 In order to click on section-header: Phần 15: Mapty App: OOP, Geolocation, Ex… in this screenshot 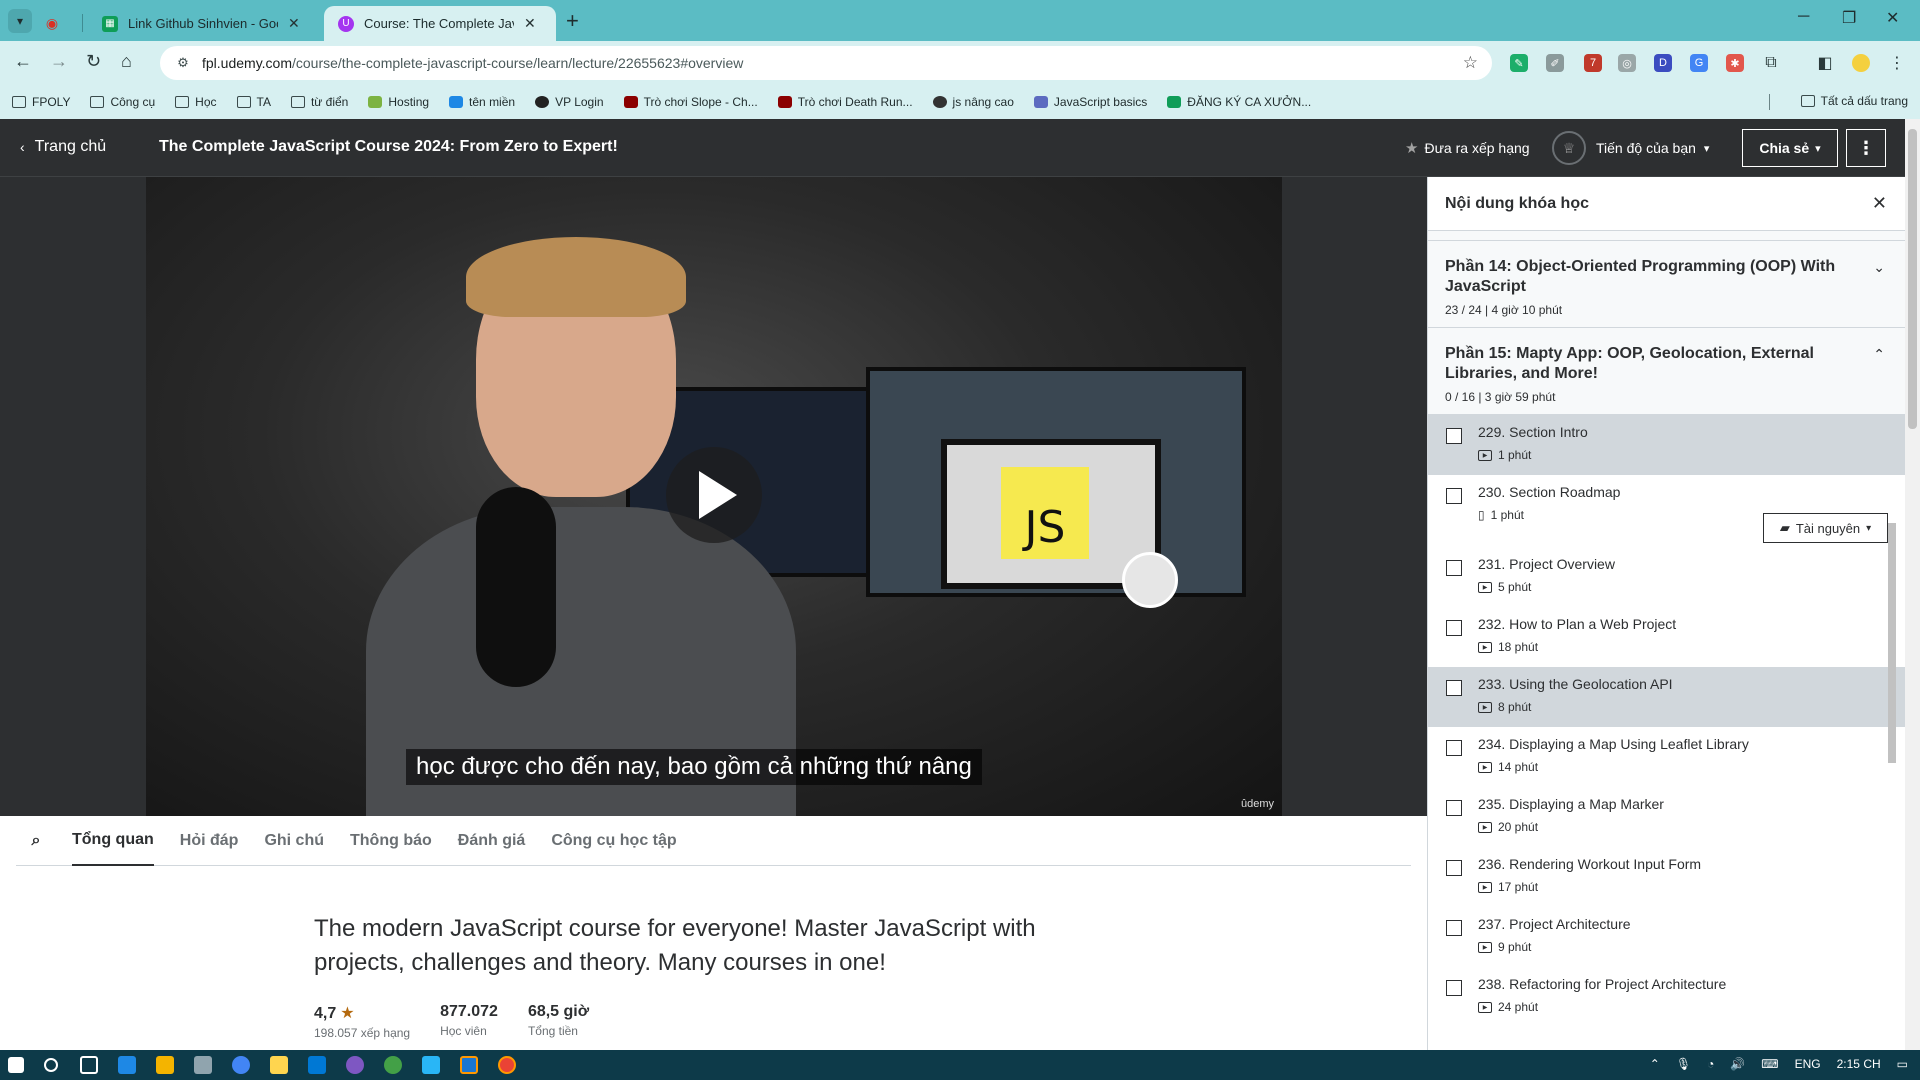, I will do `click(1666, 371)`.